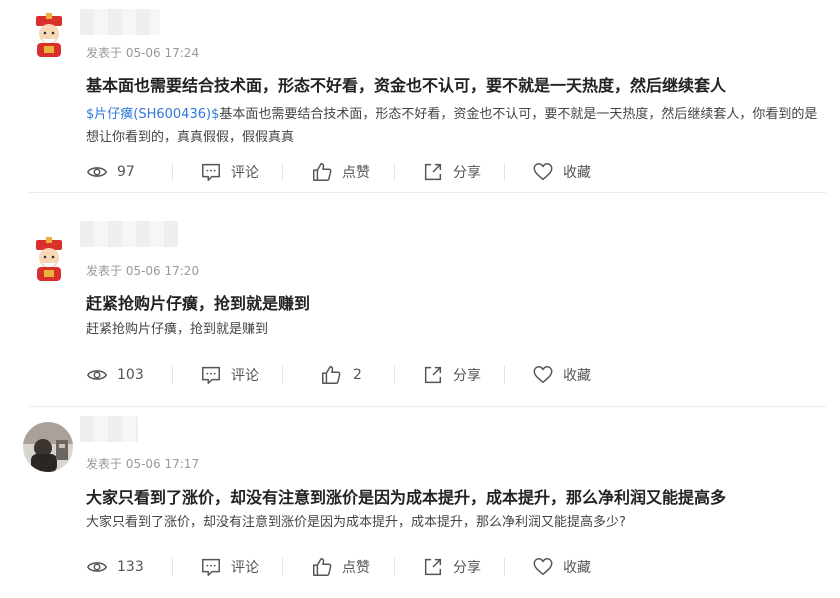 The image size is (840, 598). I want to click on post-time: 发表于 05-06 17:24, so click(143, 53).